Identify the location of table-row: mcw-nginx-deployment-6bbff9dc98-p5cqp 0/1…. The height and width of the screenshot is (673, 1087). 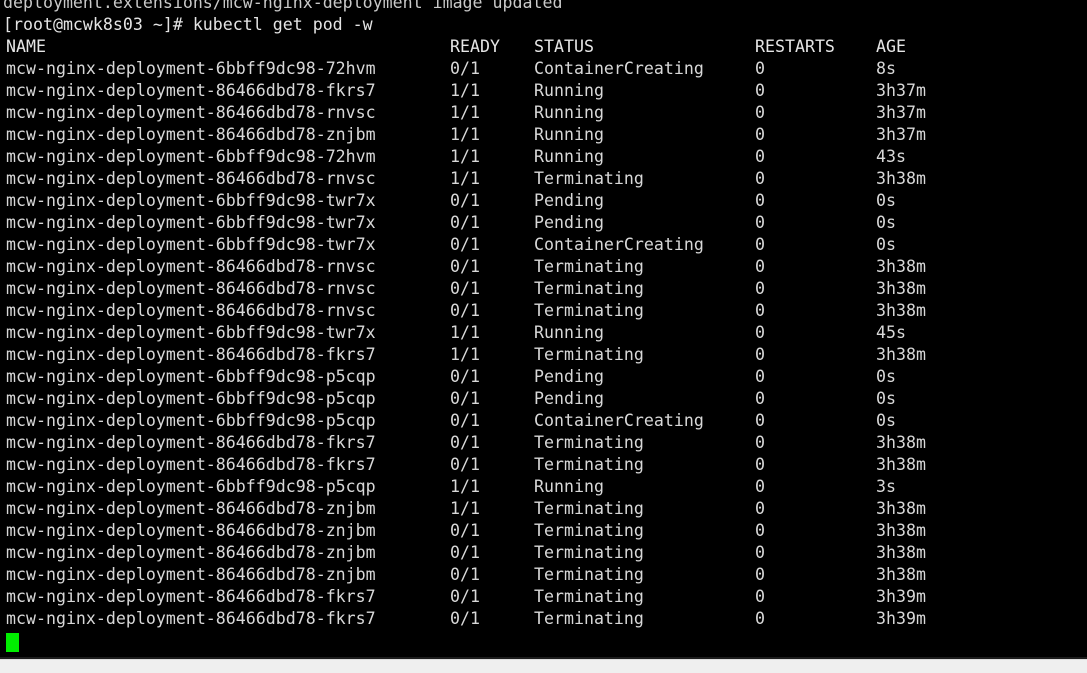
(545, 421).